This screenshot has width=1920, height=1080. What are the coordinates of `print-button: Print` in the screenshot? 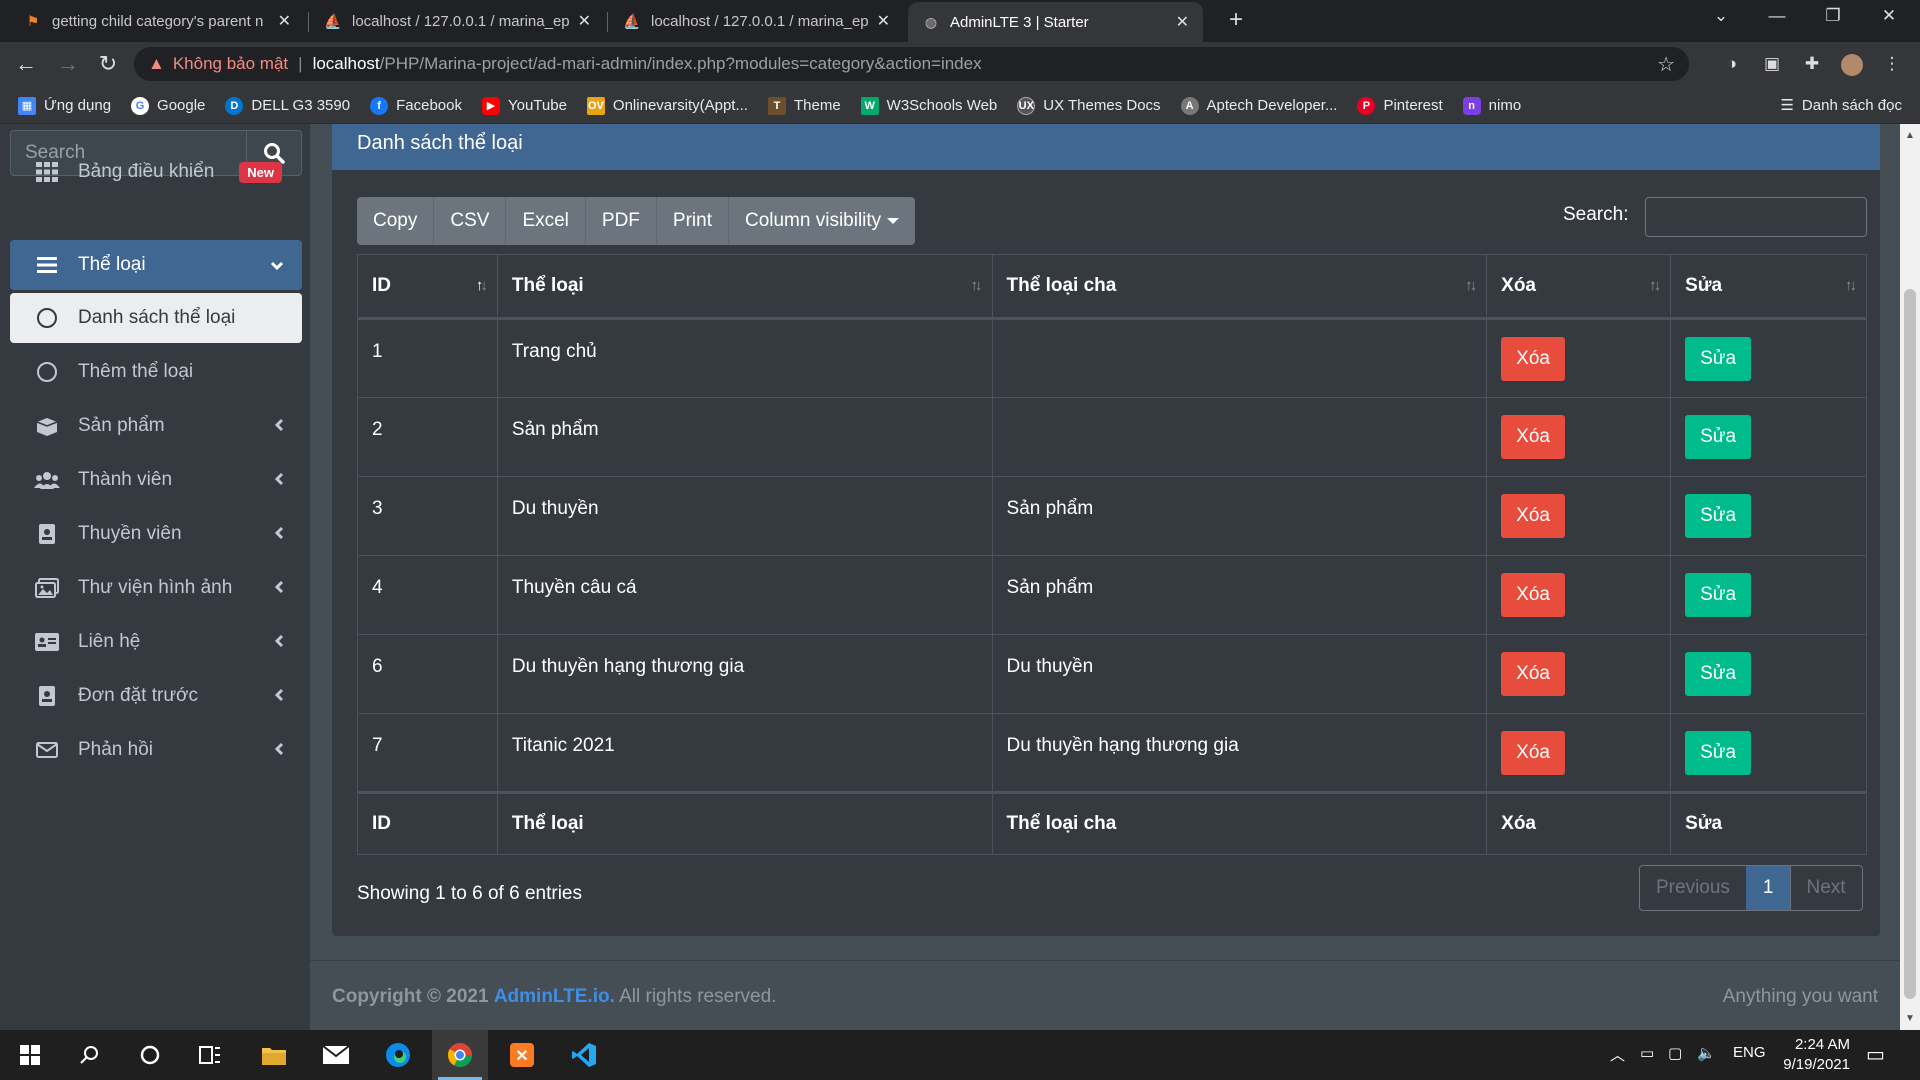 It's located at (691, 221).